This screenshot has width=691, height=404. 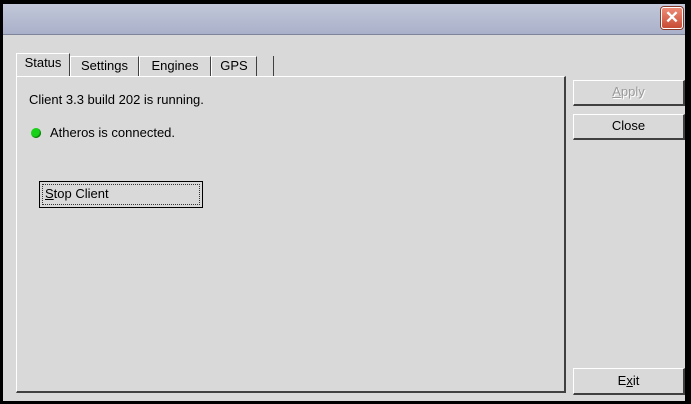 What do you see at coordinates (629, 381) in the screenshot?
I see `exit-button: Exit` at bounding box center [629, 381].